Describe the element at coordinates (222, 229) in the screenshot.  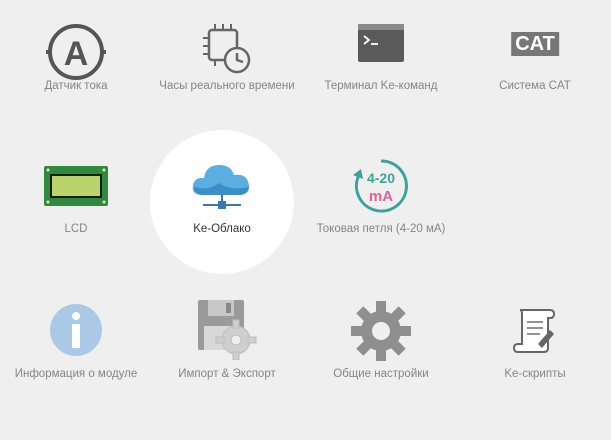
I see `tile-label: Ke-Облако` at that location.